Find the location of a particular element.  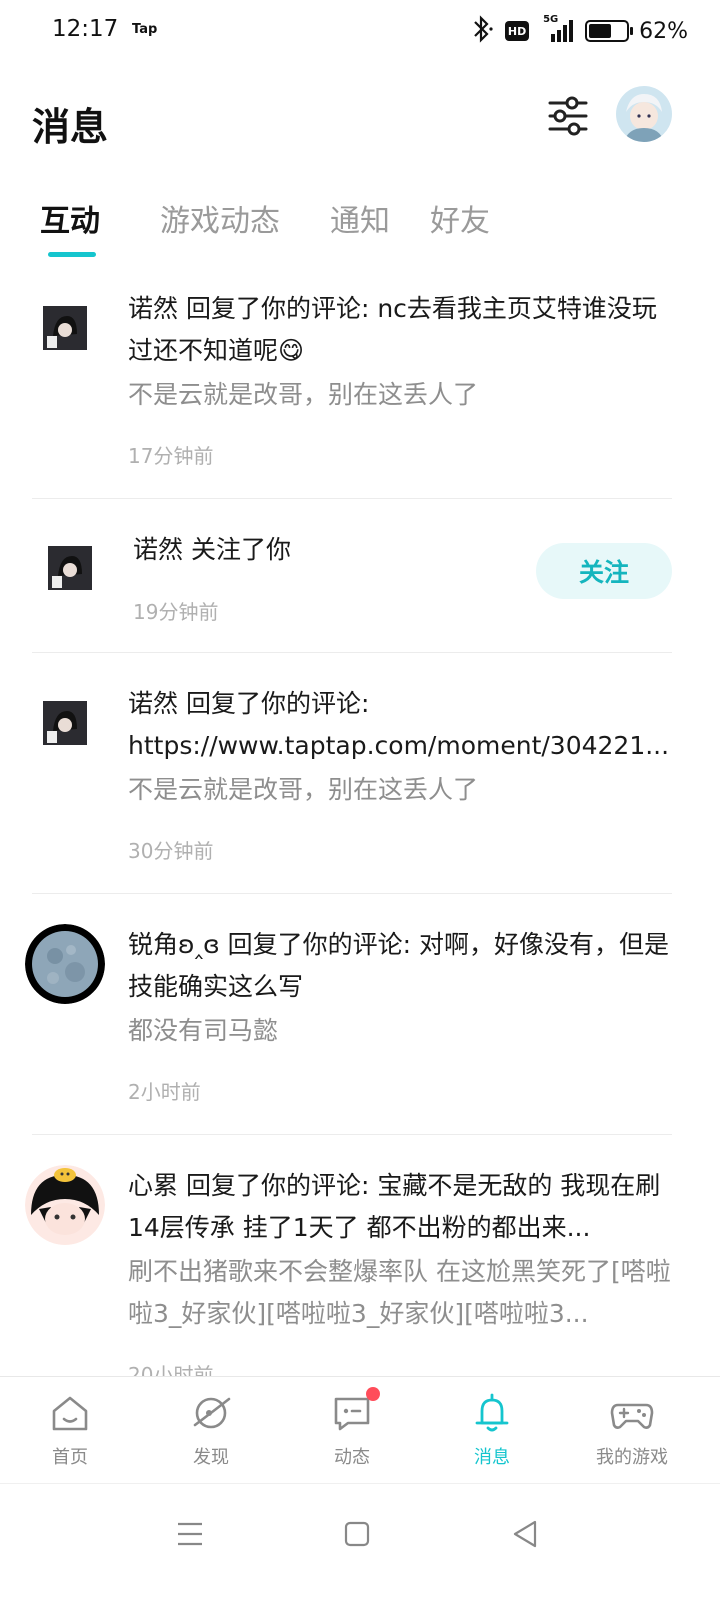

back-button is located at coordinates (525, 1534).